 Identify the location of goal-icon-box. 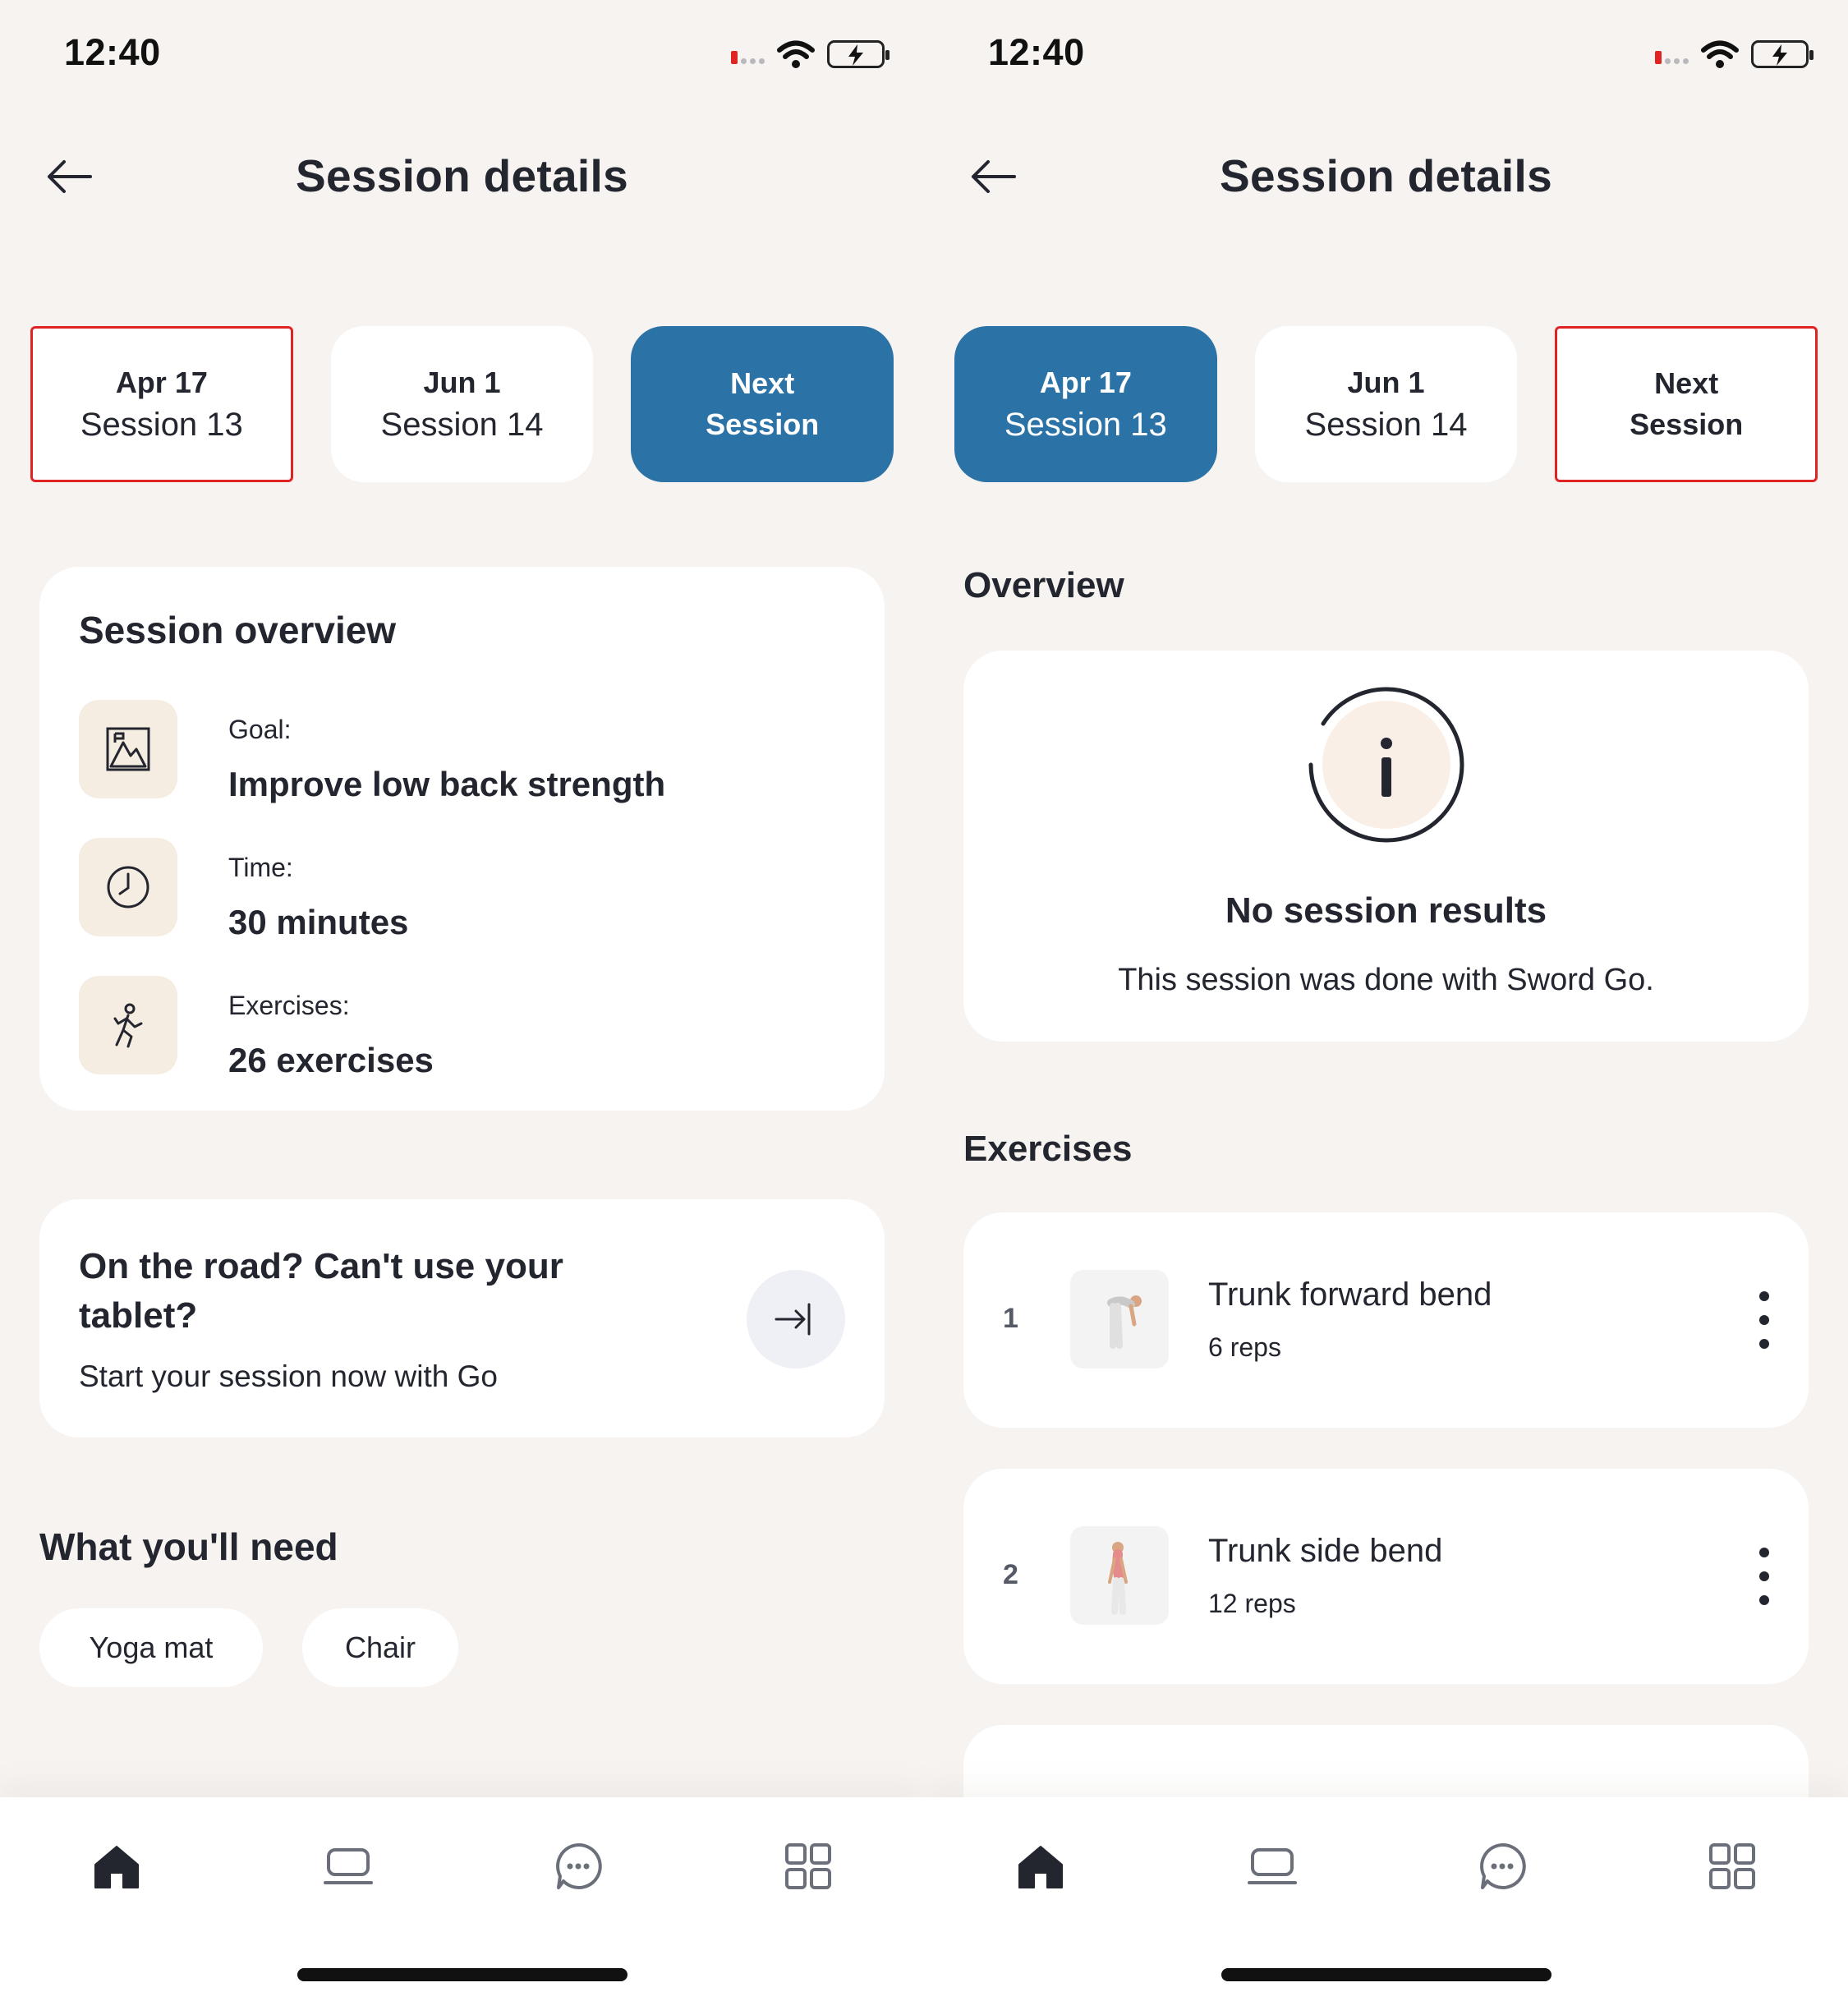
(128, 749).